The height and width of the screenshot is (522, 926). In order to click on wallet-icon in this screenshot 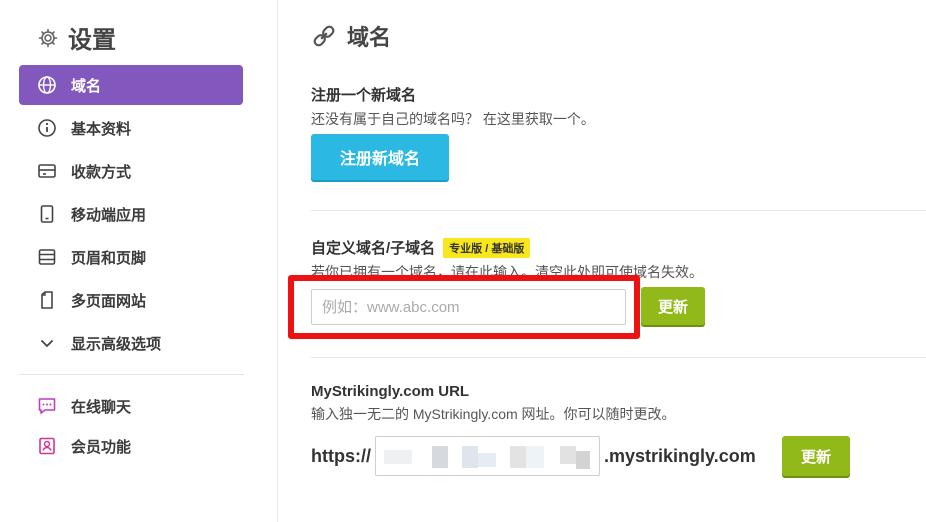, I will do `click(47, 171)`.